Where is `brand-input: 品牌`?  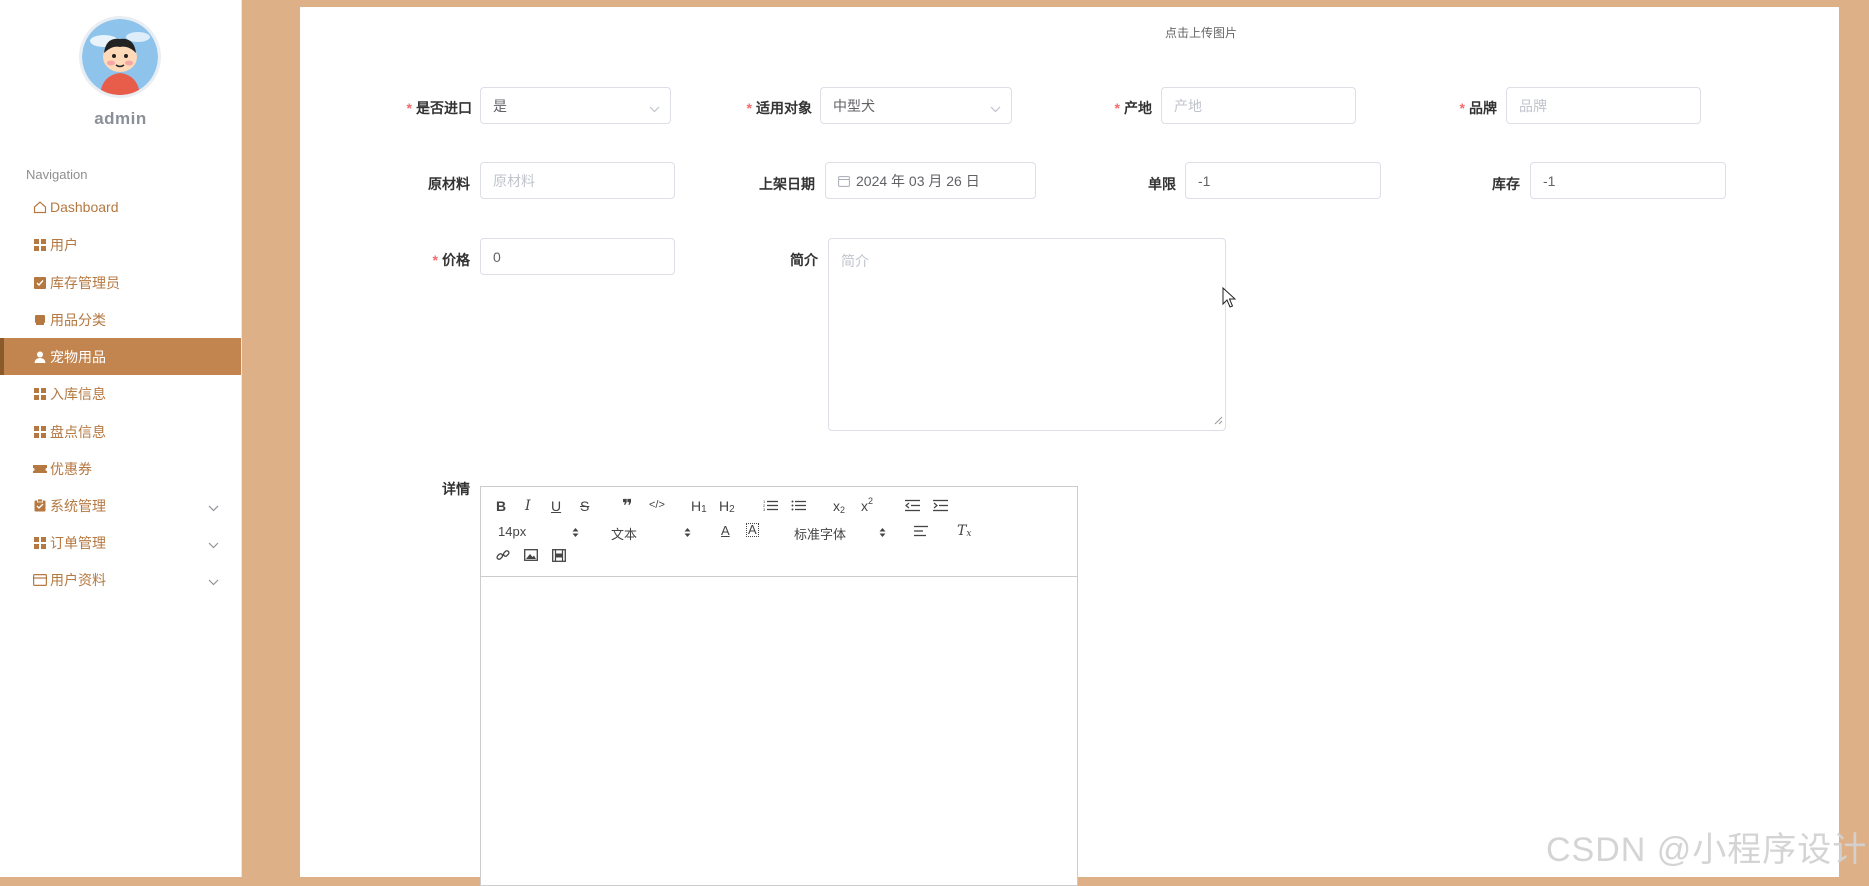 brand-input: 品牌 is located at coordinates (1603, 105).